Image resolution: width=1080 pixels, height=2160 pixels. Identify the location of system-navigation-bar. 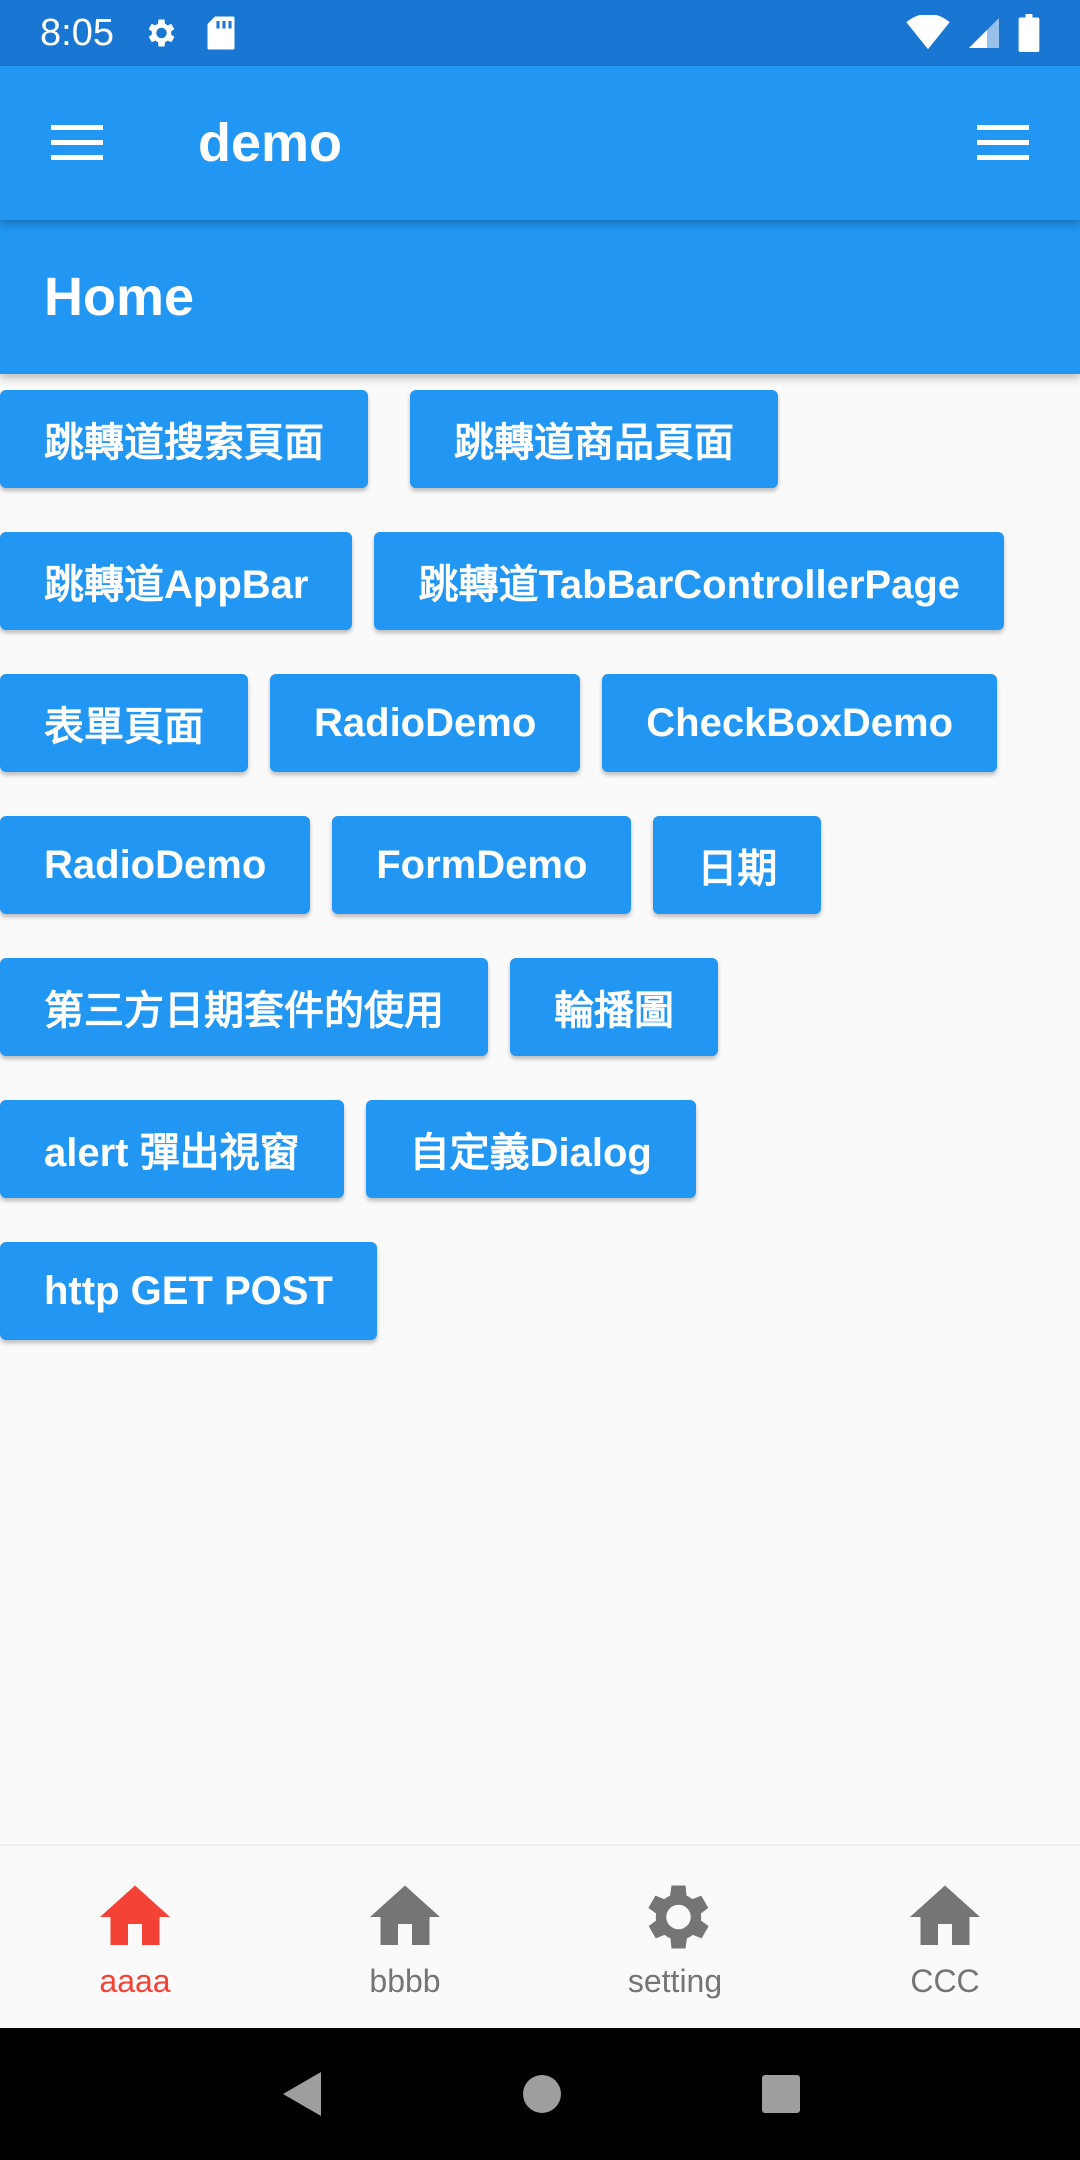
(540, 2094).